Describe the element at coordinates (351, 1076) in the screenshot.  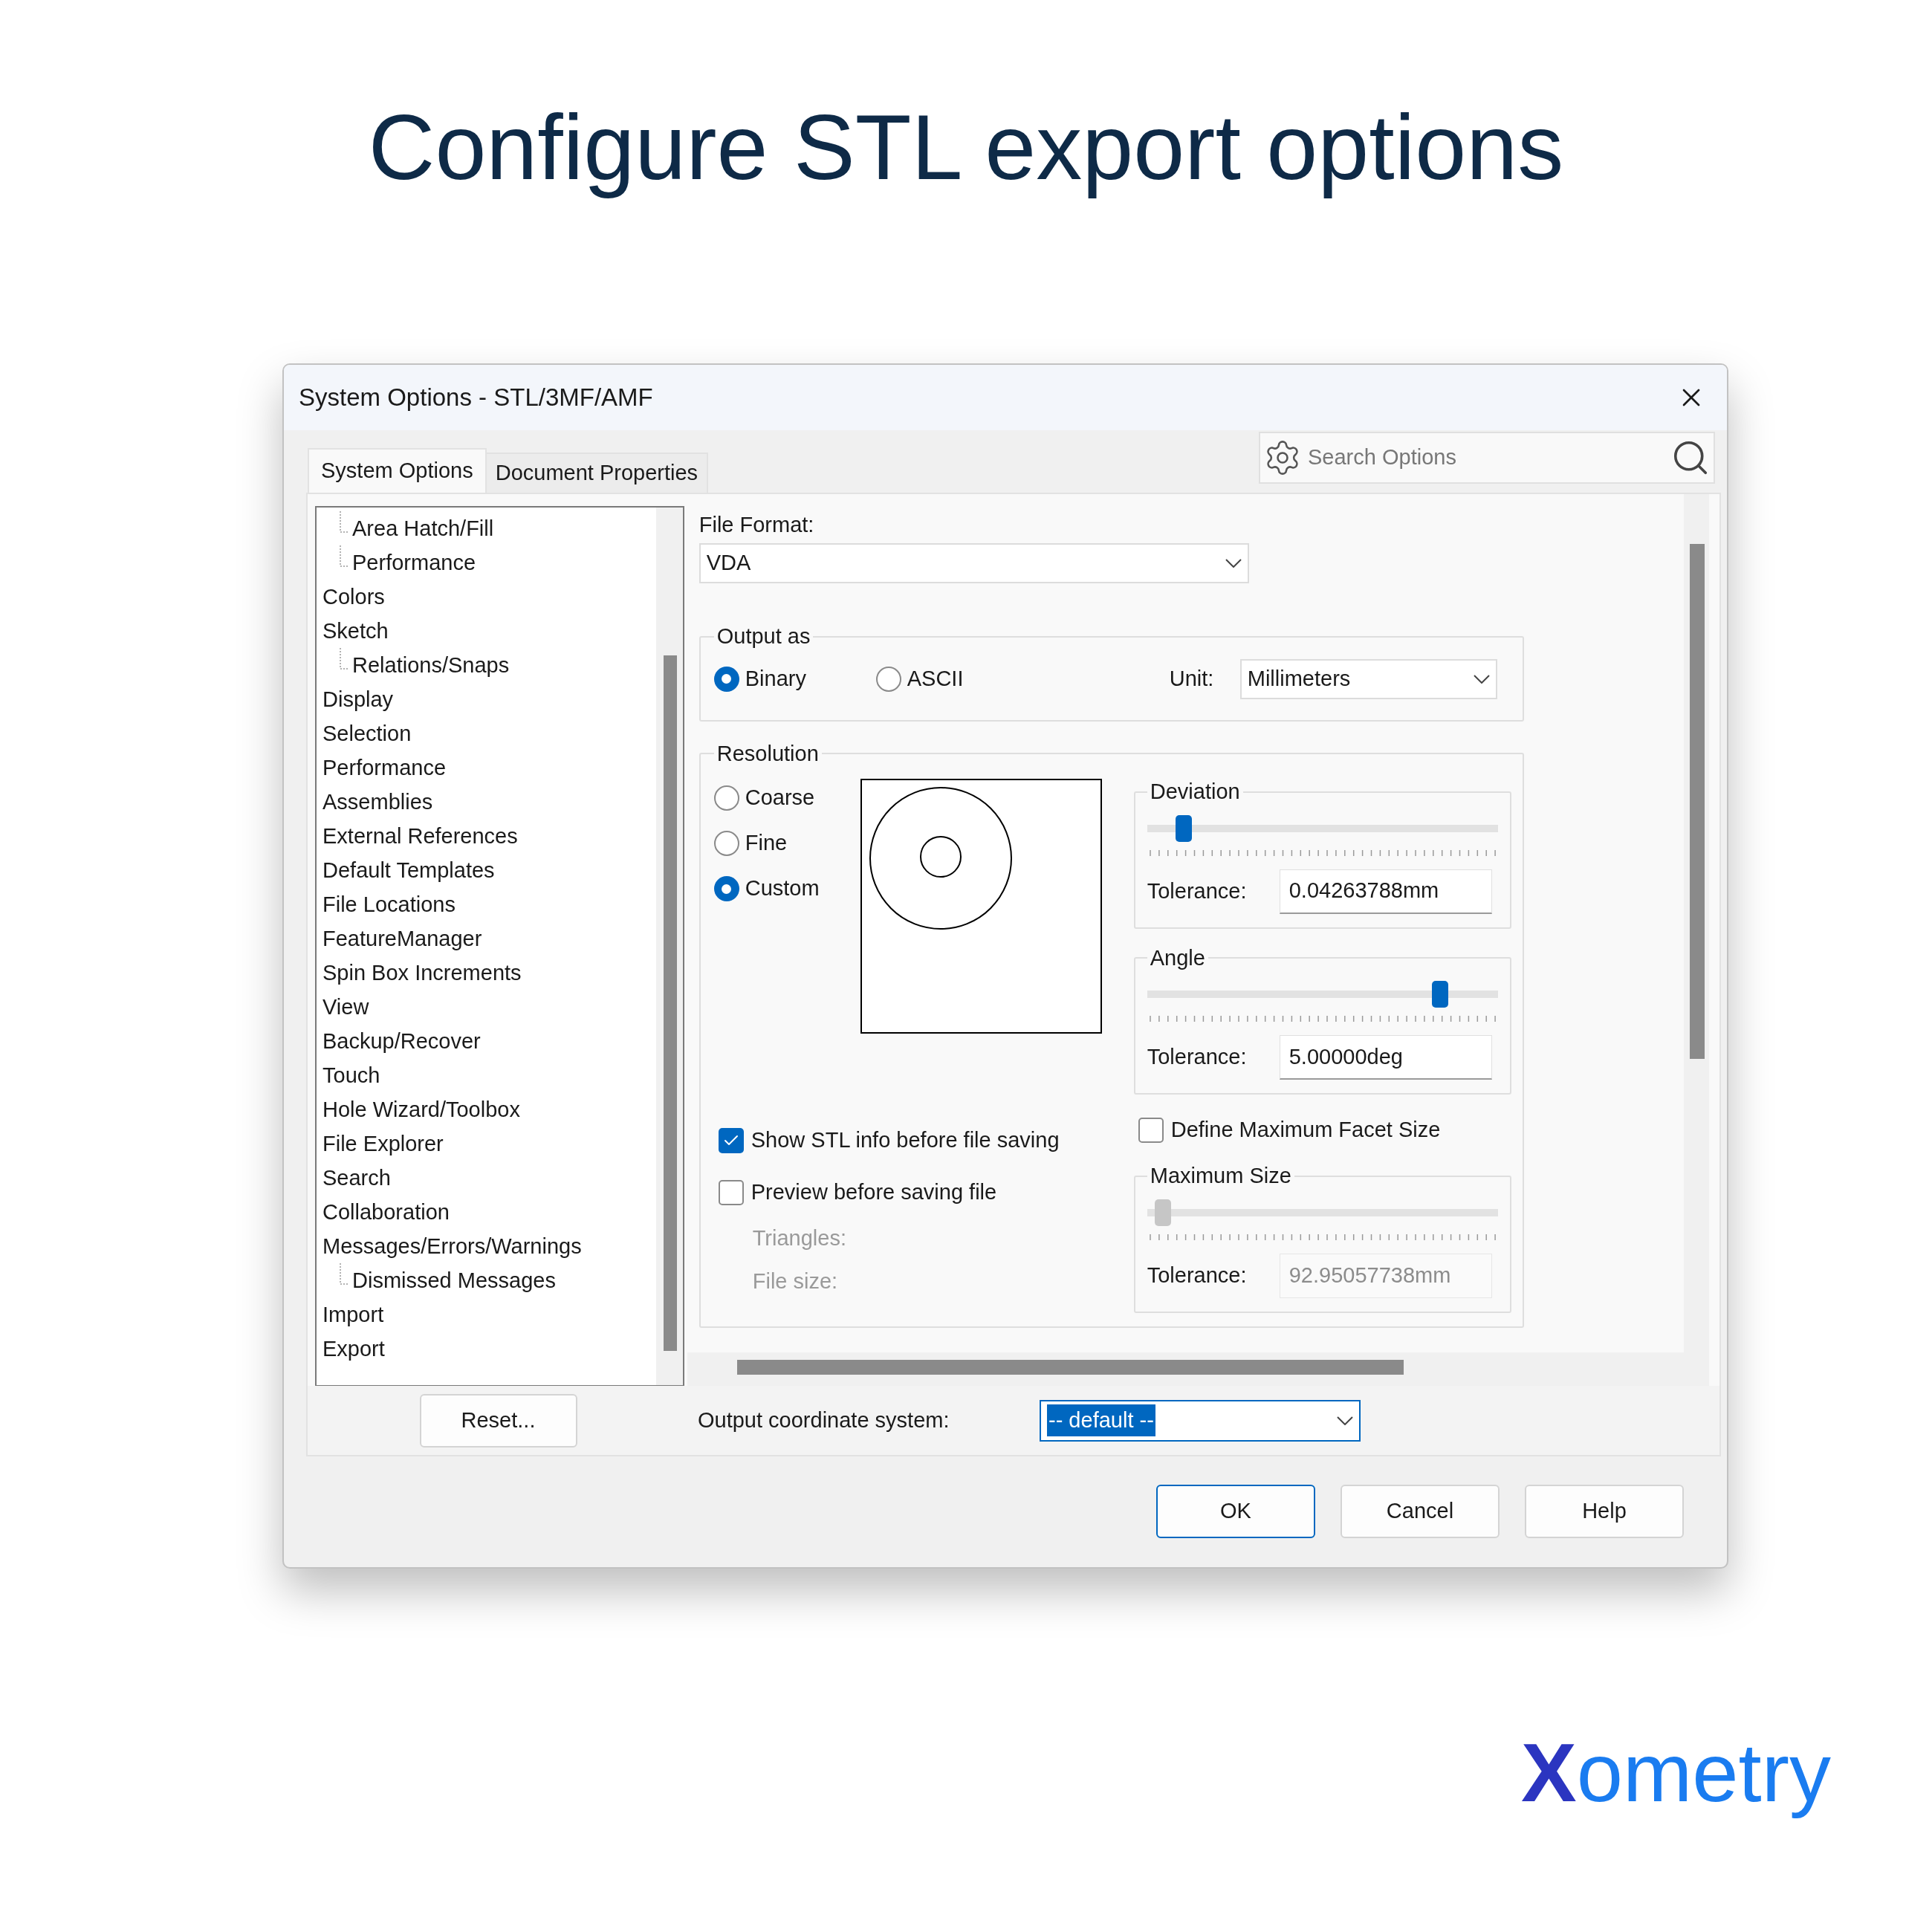
I see `tree-item: Touch` at that location.